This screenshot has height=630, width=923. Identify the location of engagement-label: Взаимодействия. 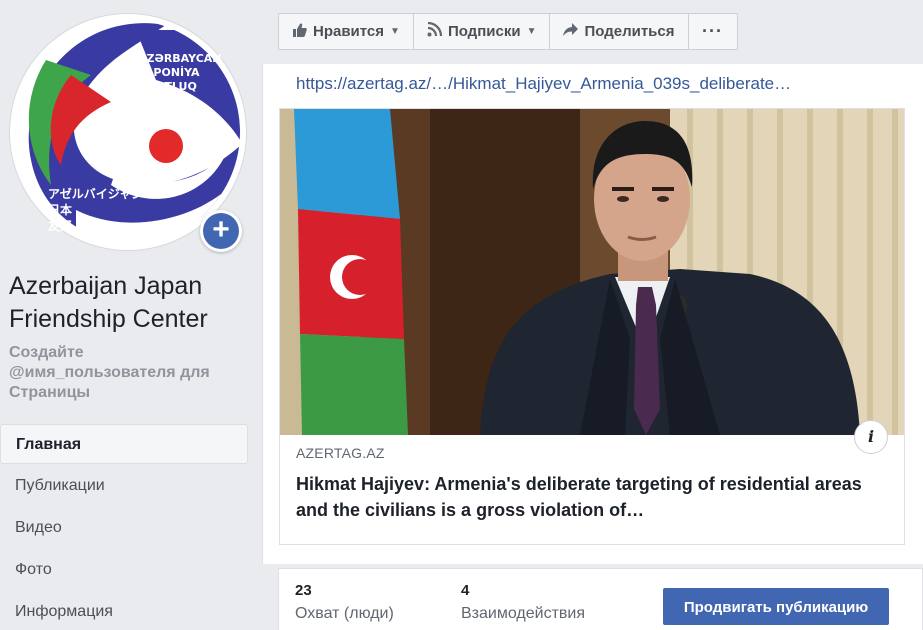
(523, 613).